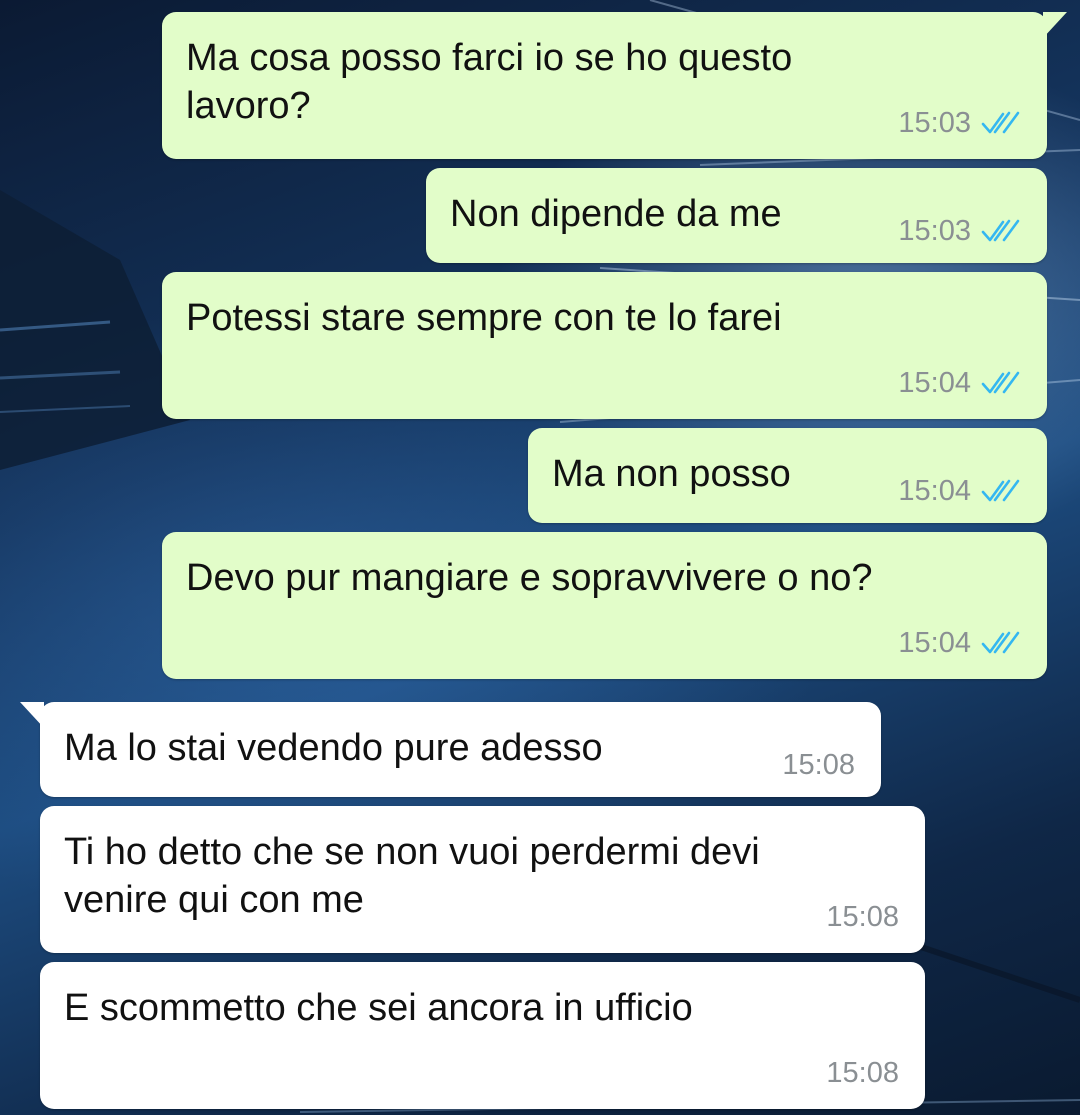 The width and height of the screenshot is (1080, 1115). I want to click on message-text: Non dipende da me, so click(616, 214).